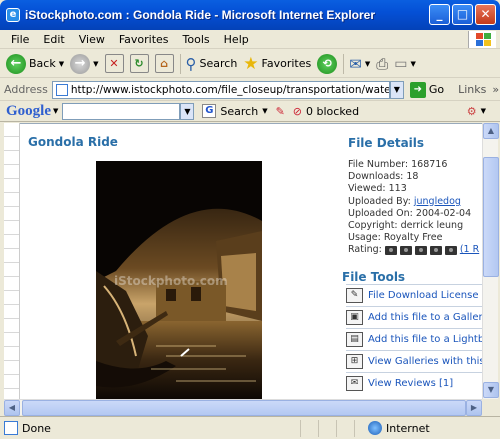 This screenshot has height=439, width=500. I want to click on menu-view: View, so click(92, 39).